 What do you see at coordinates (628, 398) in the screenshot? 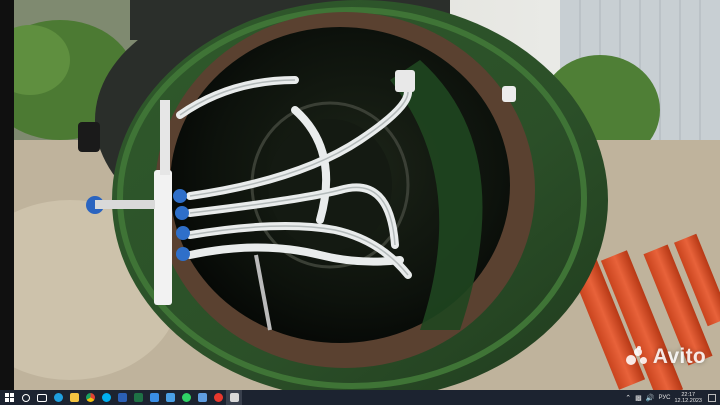
I see `chevron-up-icon: ⌃` at bounding box center [628, 398].